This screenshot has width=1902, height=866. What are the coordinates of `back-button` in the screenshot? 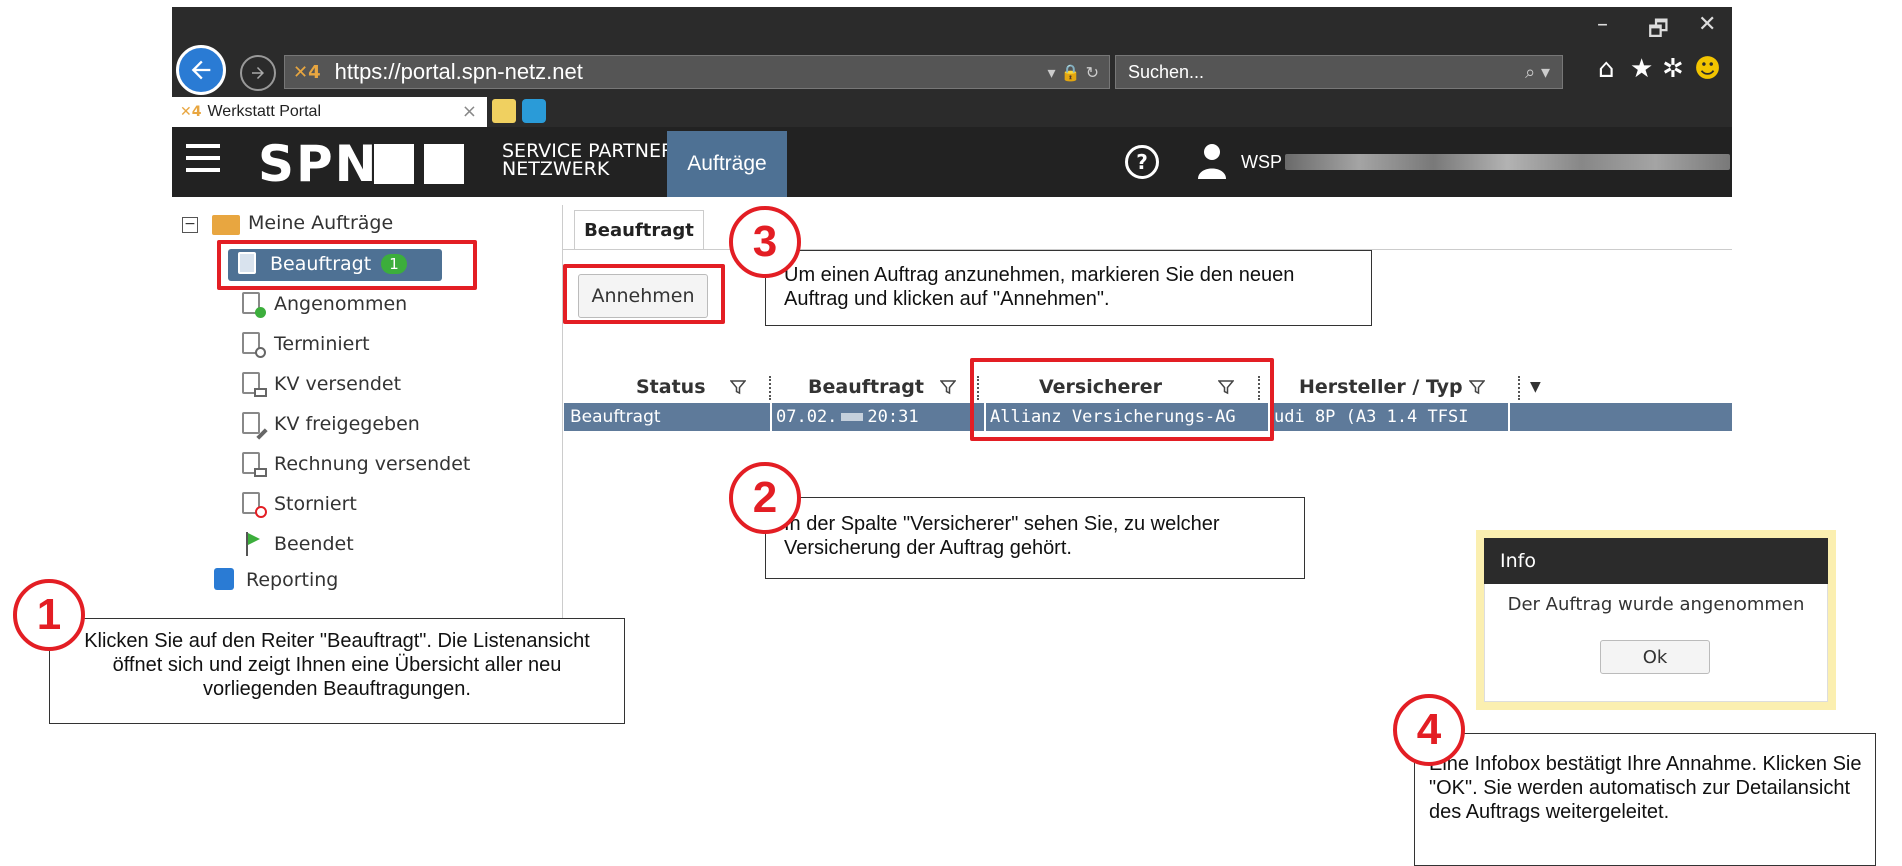 It's located at (201, 70).